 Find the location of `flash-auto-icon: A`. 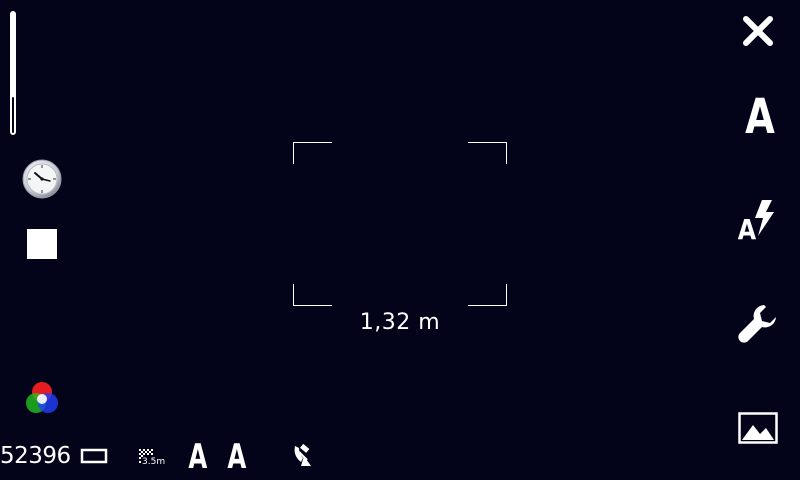

flash-auto-icon: A is located at coordinates (756, 221).